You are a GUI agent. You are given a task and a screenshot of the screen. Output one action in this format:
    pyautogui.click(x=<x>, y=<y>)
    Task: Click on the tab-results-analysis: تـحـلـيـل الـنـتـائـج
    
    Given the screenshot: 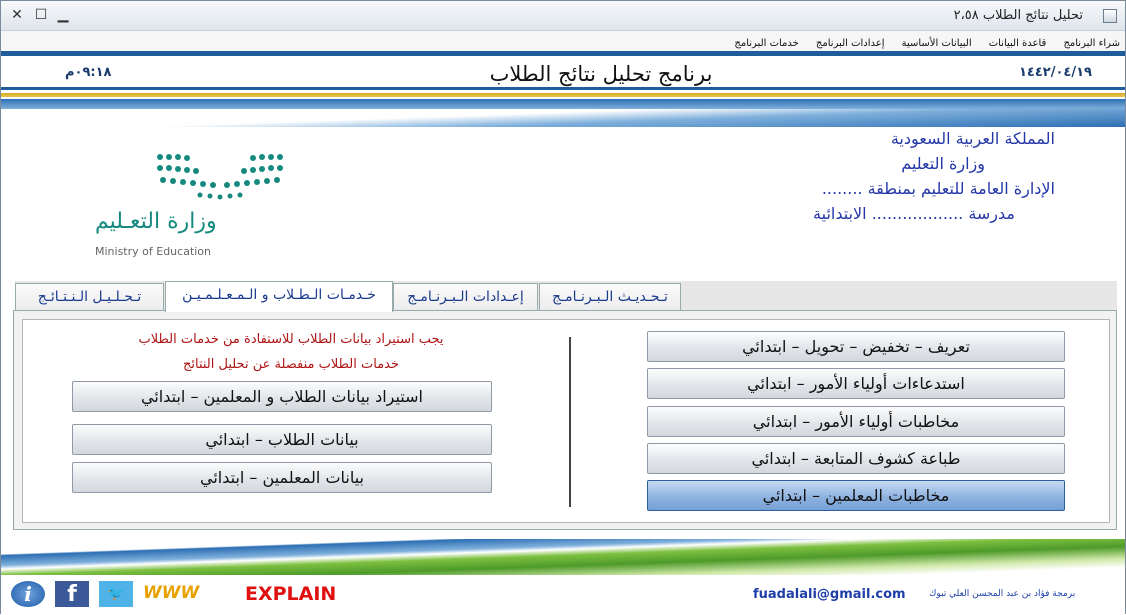 What is the action you would take?
    pyautogui.click(x=89, y=297)
    